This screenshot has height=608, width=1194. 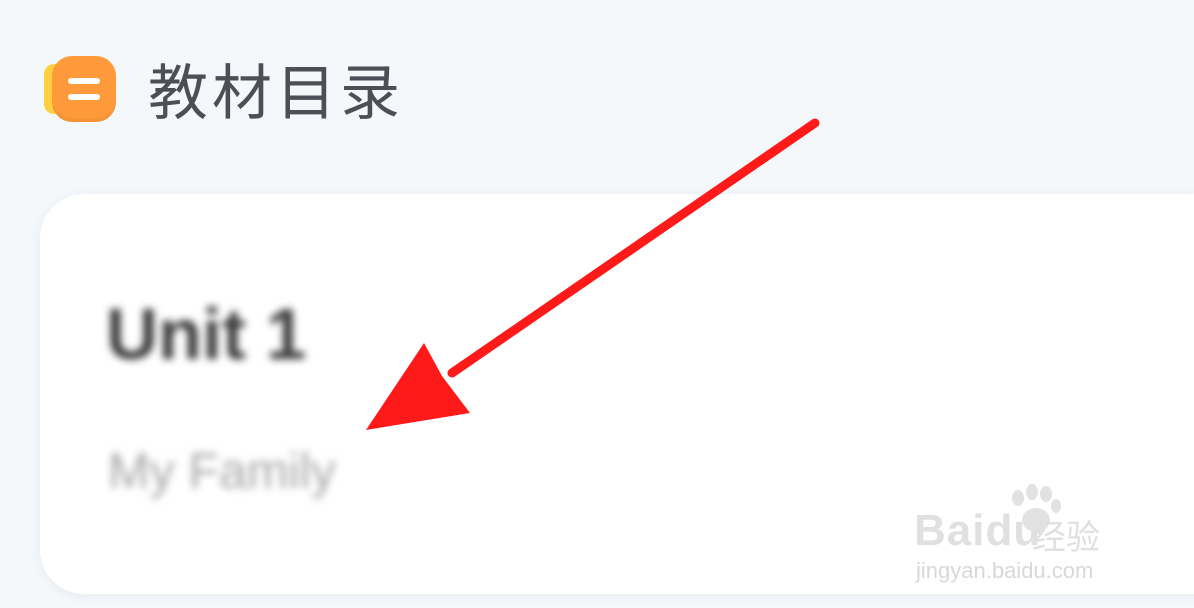 I want to click on watermark-url: jingyan.baidu.com, so click(x=1005, y=570).